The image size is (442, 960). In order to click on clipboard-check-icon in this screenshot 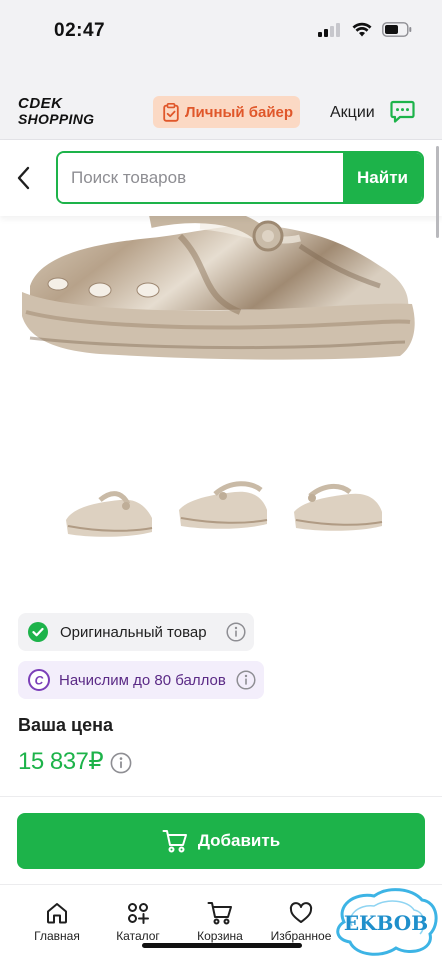, I will do `click(171, 112)`.